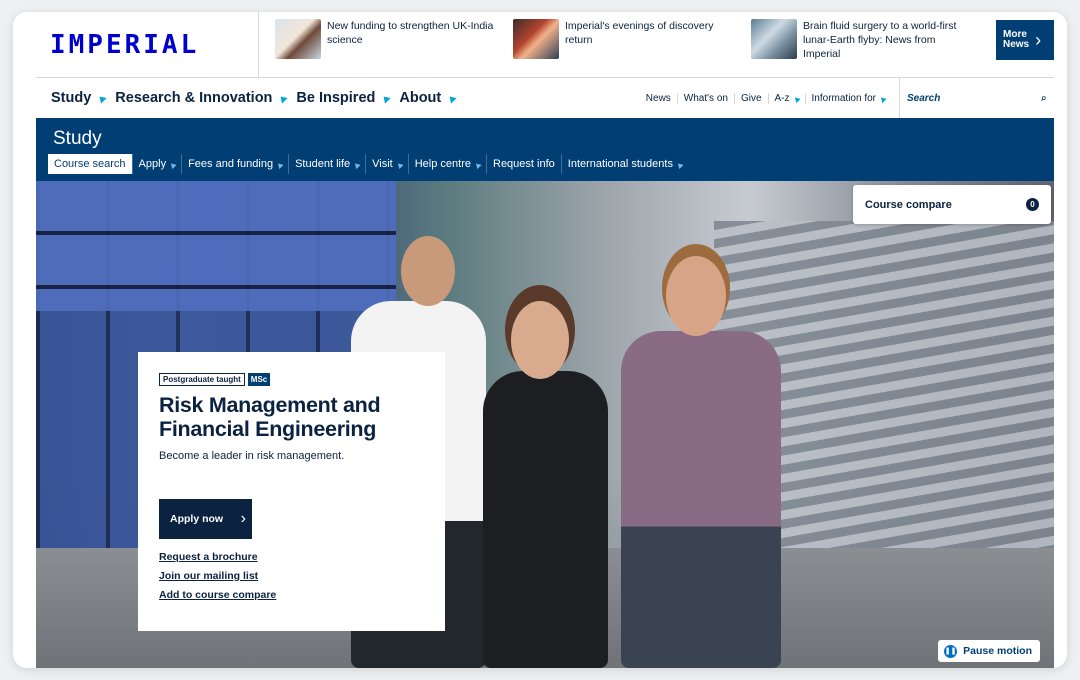 The image size is (1080, 680). What do you see at coordinates (420, 98) in the screenshot?
I see `nav-label: About` at bounding box center [420, 98].